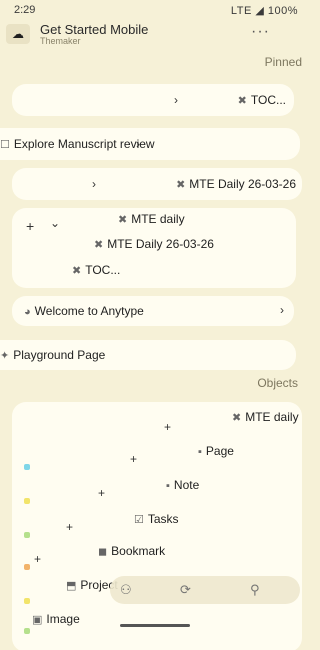  Describe the element at coordinates (5, 145) in the screenshot. I see `object-icon: ☐` at that location.